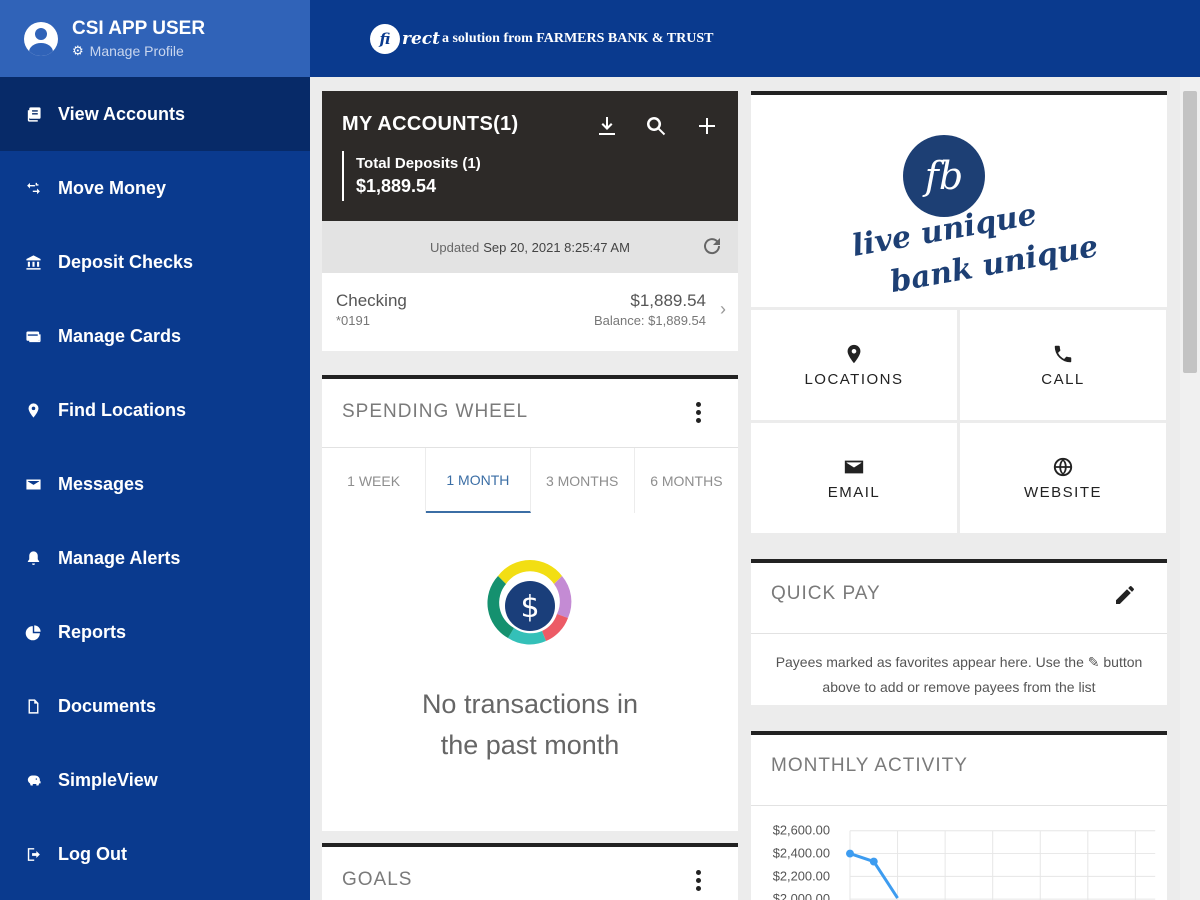  Describe the element at coordinates (668, 300) in the screenshot. I see `account-amount: $1,889.54` at that location.